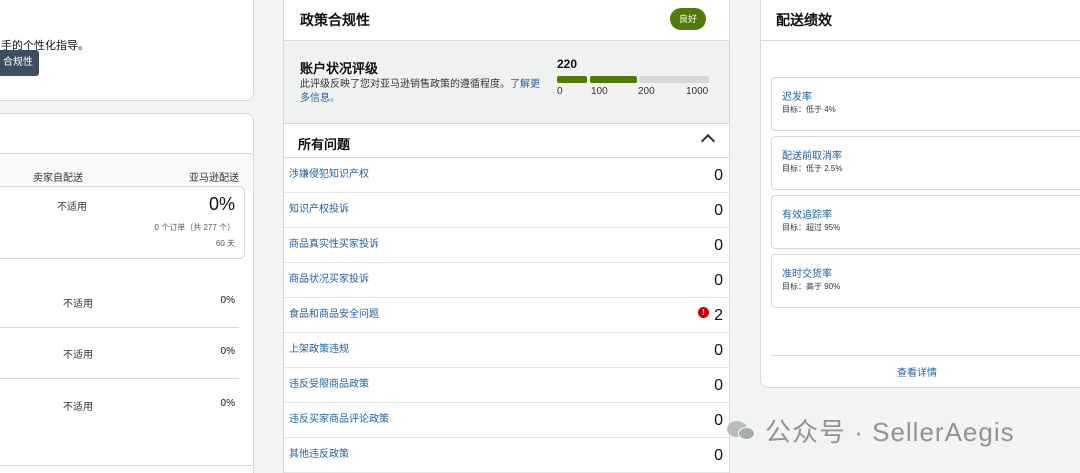 Image resolution: width=1080 pixels, height=473 pixels. What do you see at coordinates (925, 222) in the screenshot?
I see `metric-valid-tracking: 有效追踪率 目标：超过 95%` at bounding box center [925, 222].